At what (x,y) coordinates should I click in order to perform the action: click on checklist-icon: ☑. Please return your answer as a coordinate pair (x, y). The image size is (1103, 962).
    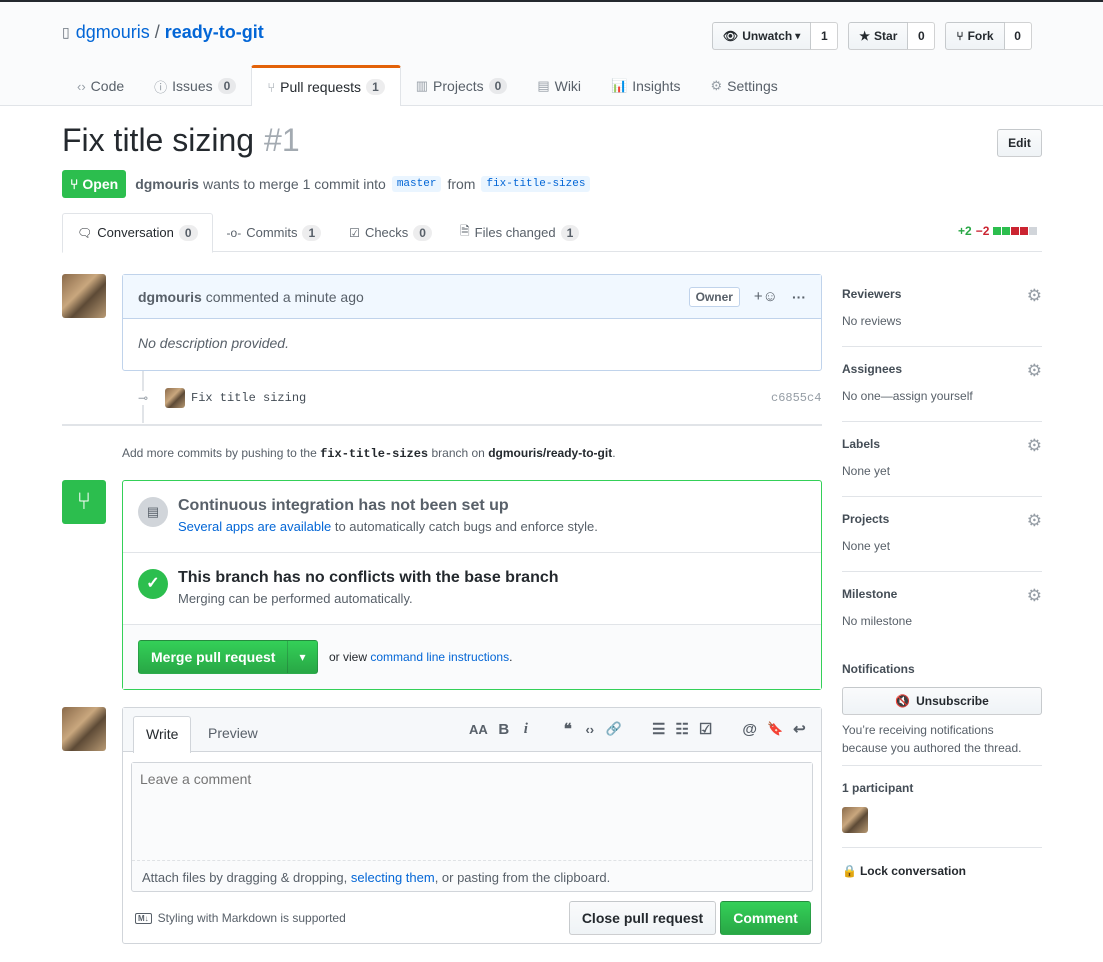
    Looking at the image, I should click on (354, 232).